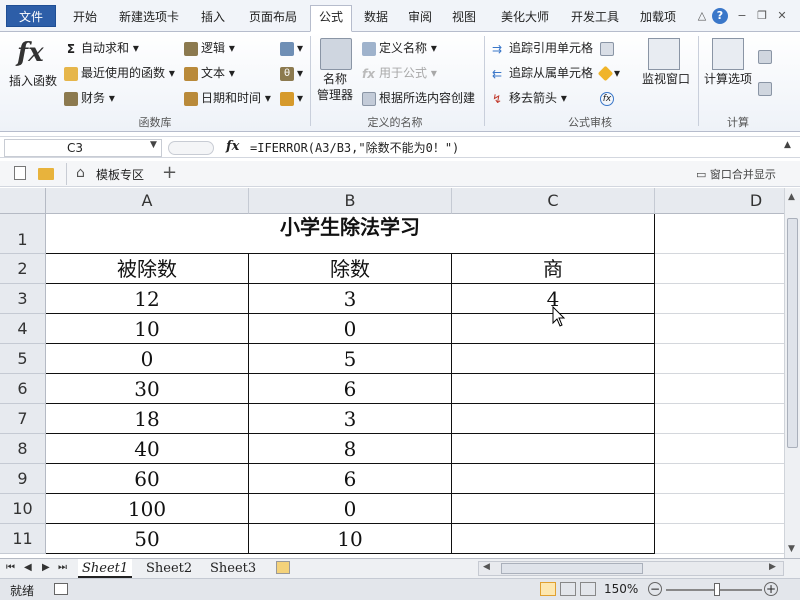 This screenshot has width=800, height=600. What do you see at coordinates (664, 54) in the screenshot?
I see `watch-window-icon` at bounding box center [664, 54].